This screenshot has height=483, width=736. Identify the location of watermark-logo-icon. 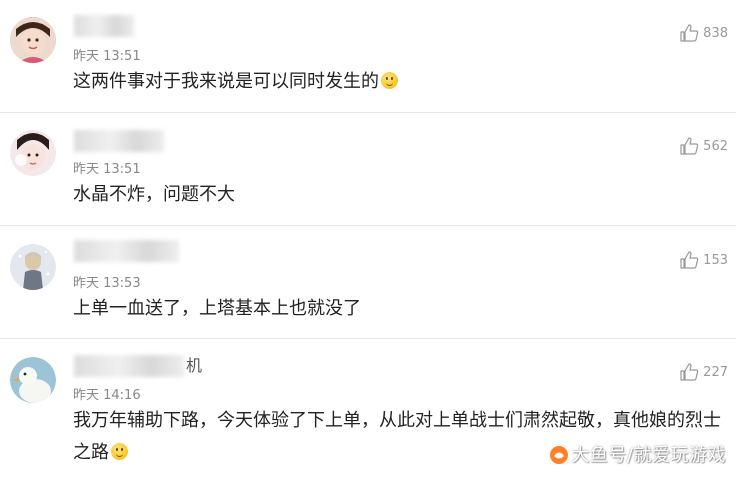
(559, 455).